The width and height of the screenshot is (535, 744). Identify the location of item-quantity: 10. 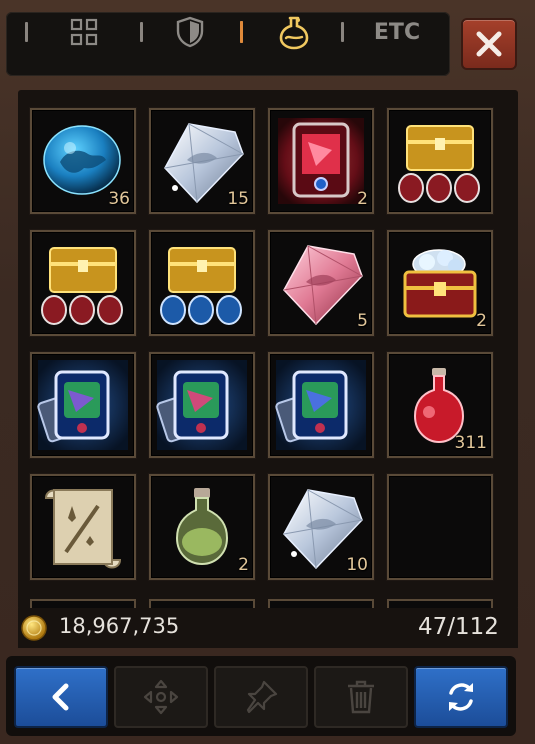
(357, 565).